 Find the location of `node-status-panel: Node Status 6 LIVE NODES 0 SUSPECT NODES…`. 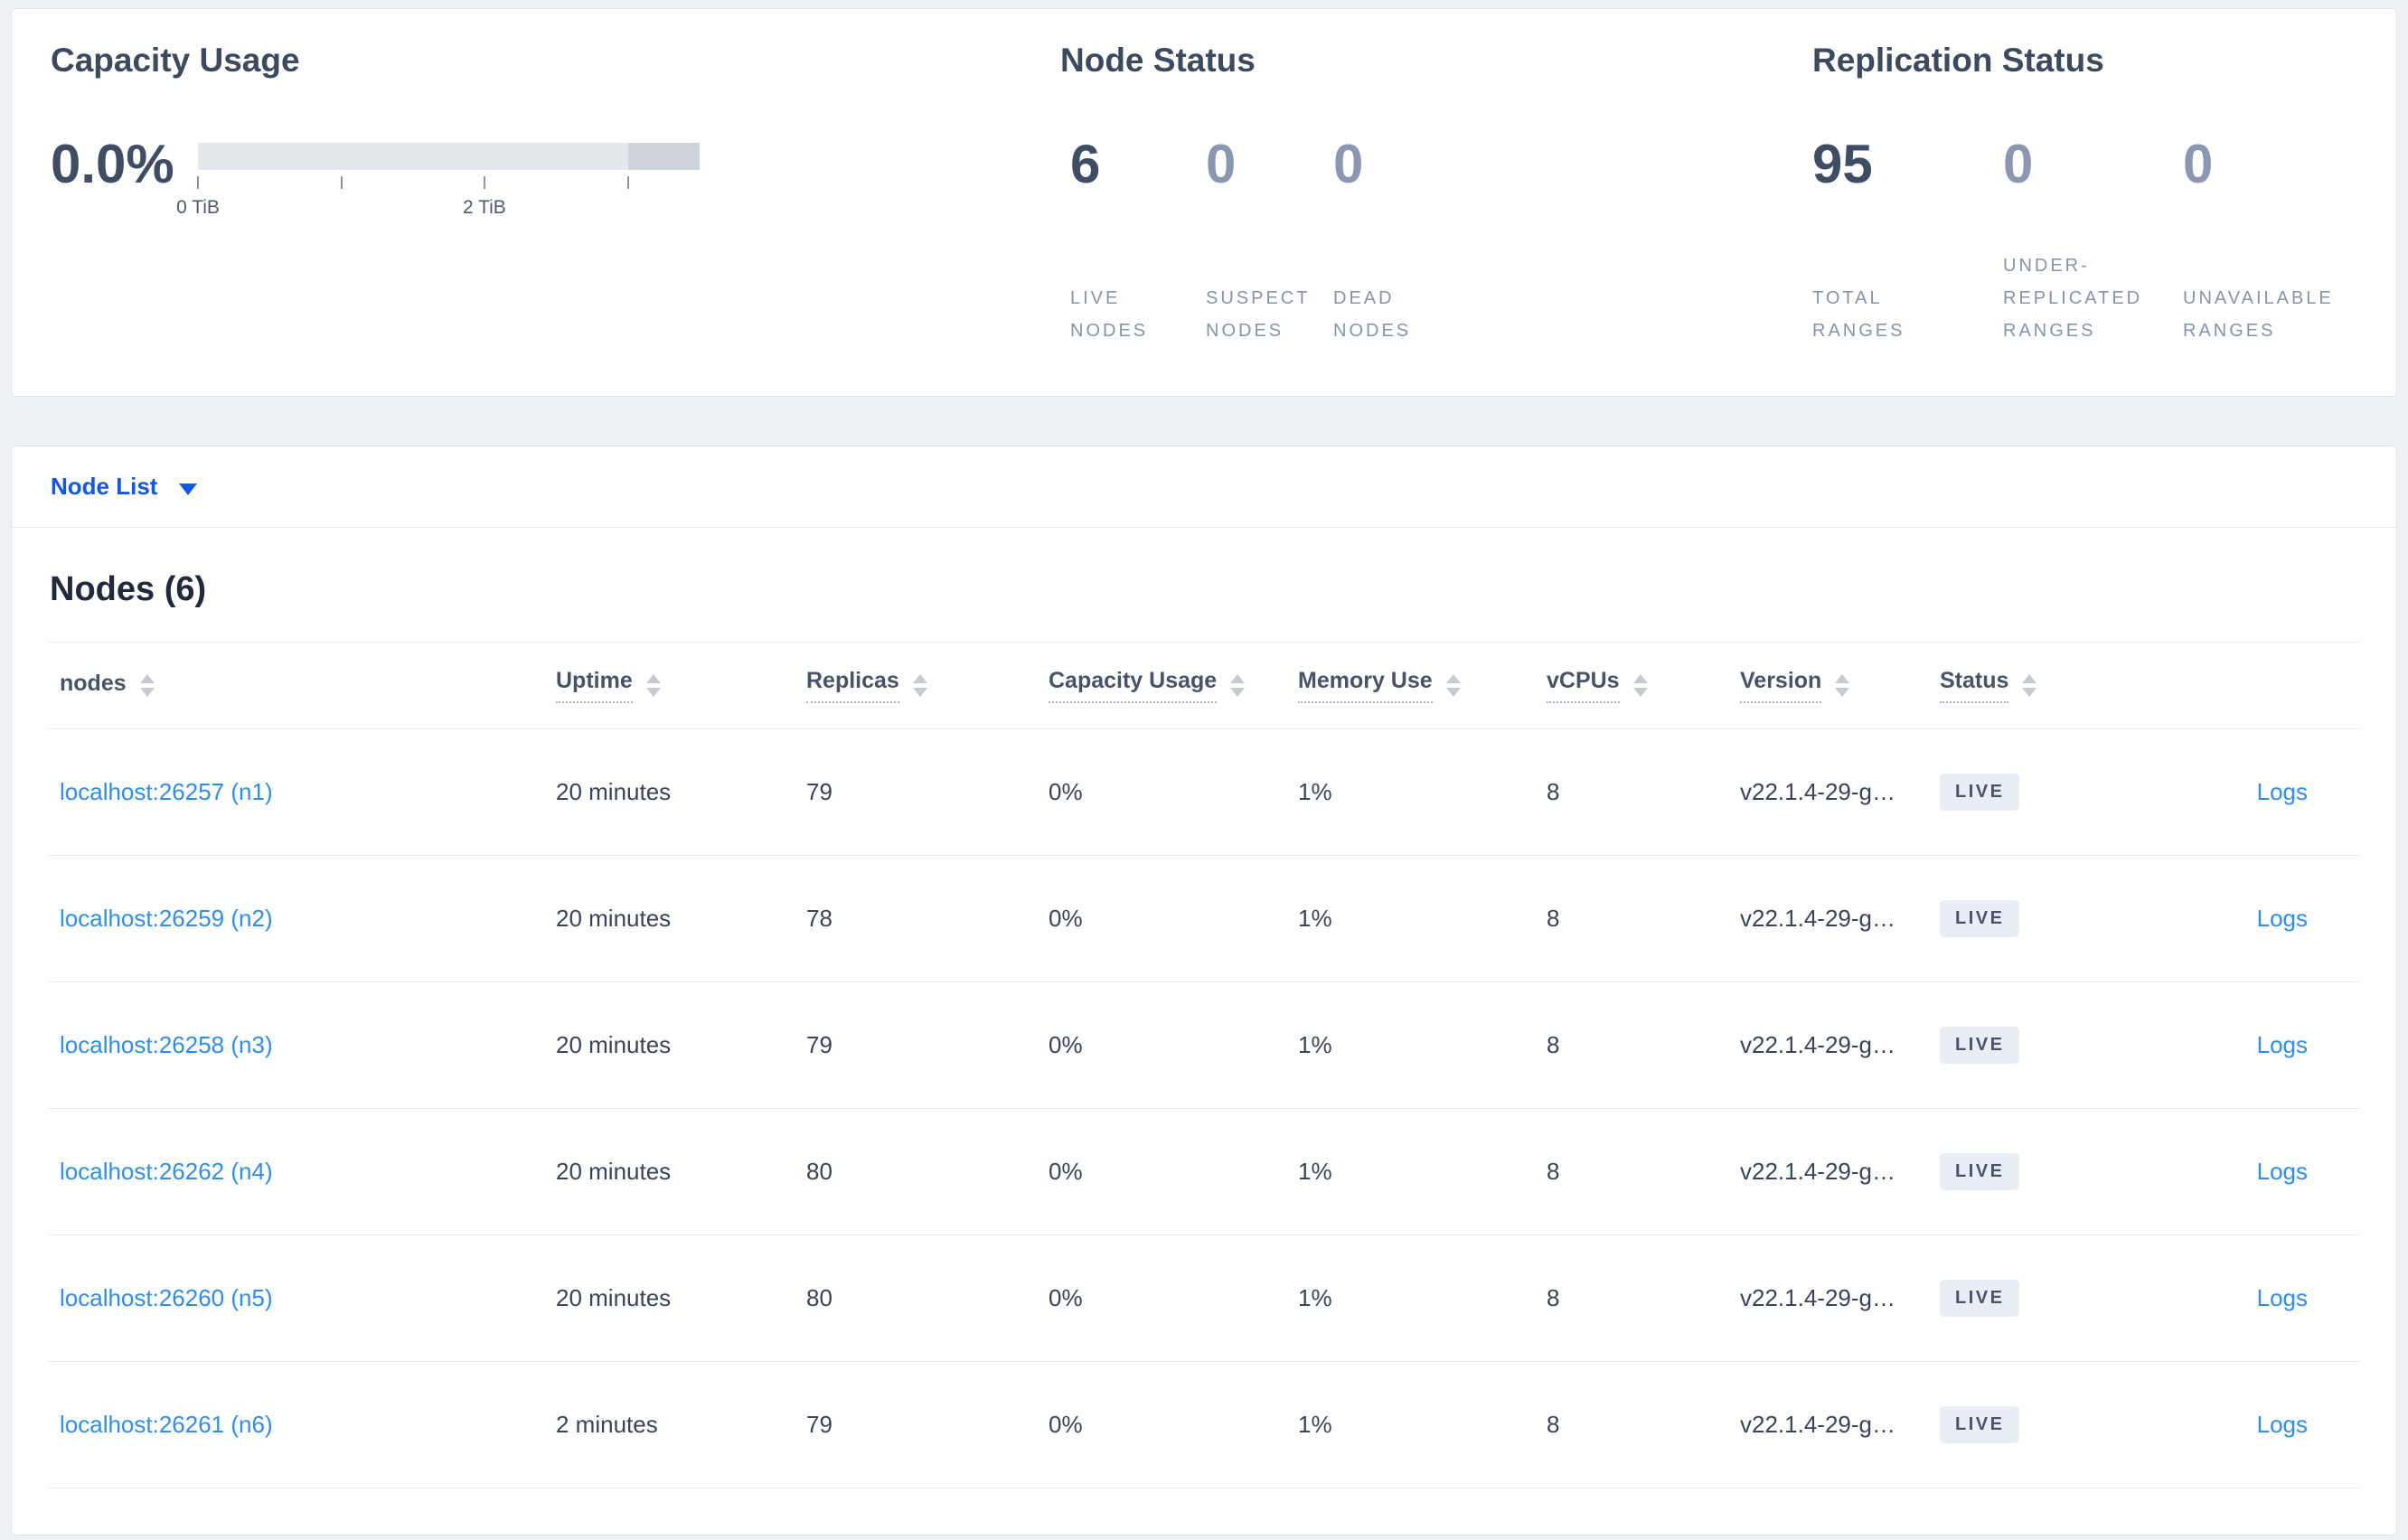

node-status-panel: Node Status 6 LIVE NODES 0 SUSPECT NODES… is located at coordinates (1436, 219).